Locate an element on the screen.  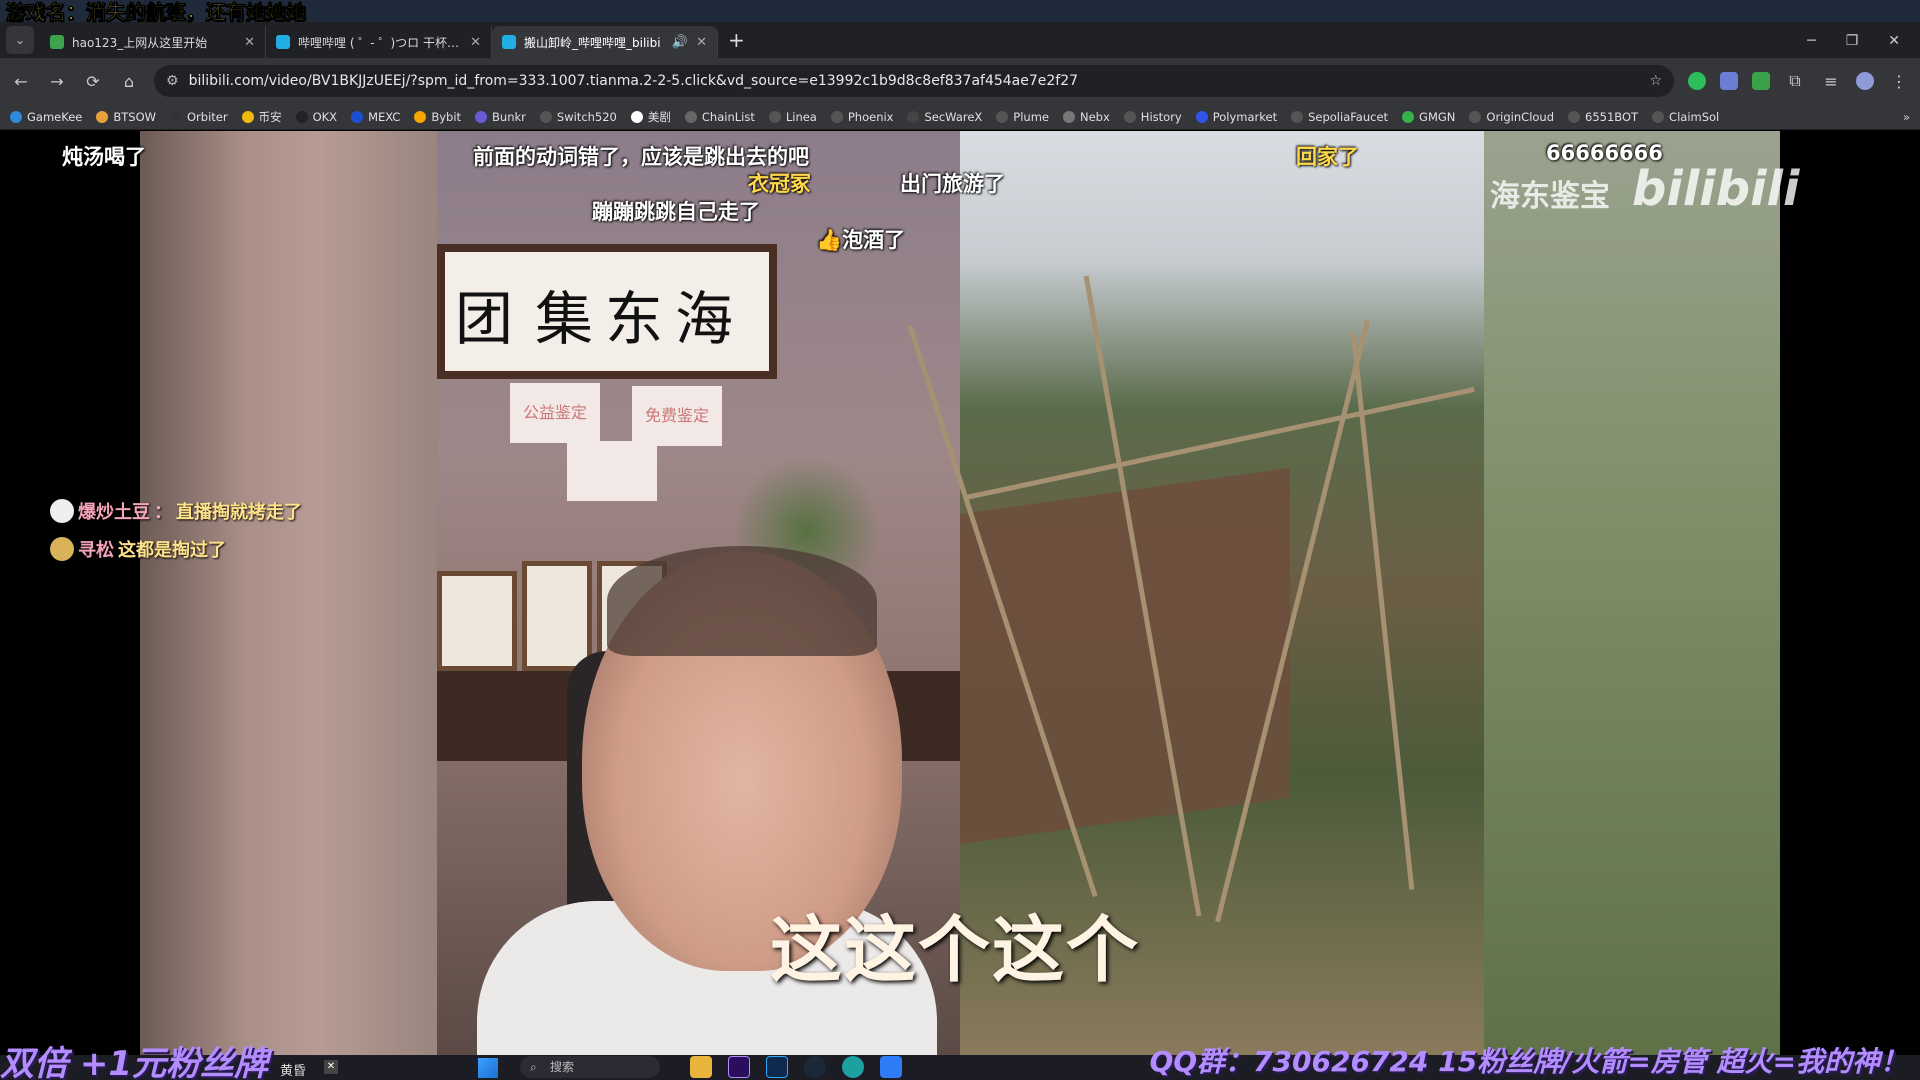
bookmarks-overflow-button: » is located at coordinates (1906, 117).